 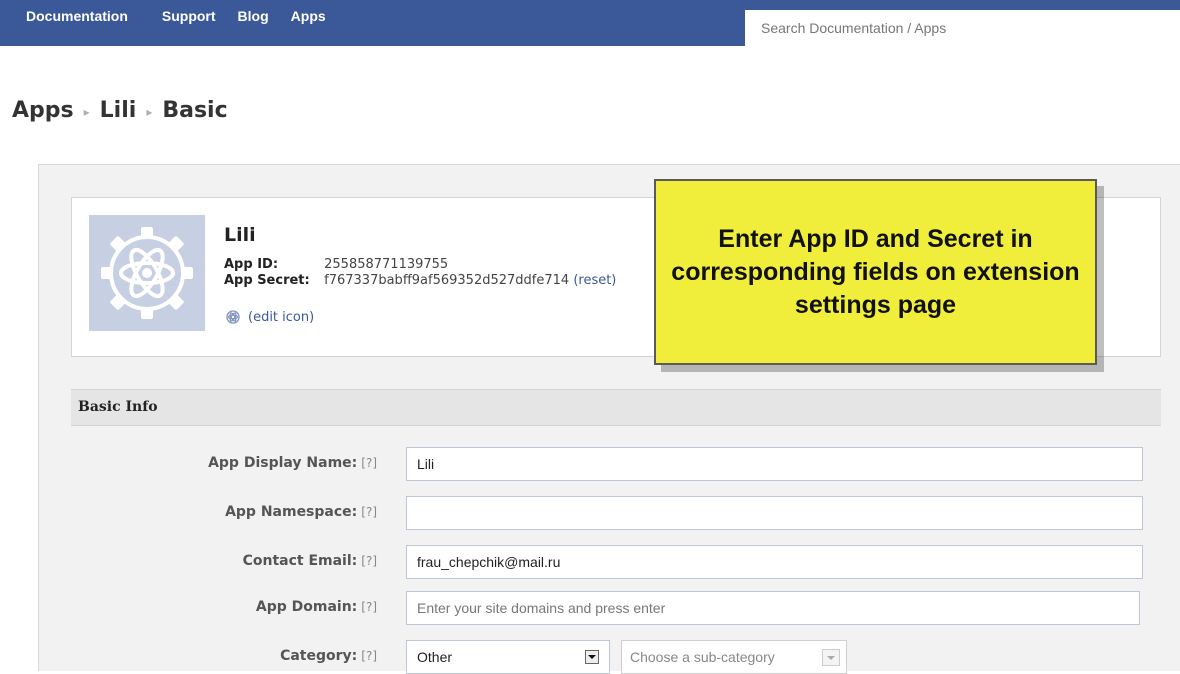 I want to click on nav-blog: Blog, so click(x=253, y=16).